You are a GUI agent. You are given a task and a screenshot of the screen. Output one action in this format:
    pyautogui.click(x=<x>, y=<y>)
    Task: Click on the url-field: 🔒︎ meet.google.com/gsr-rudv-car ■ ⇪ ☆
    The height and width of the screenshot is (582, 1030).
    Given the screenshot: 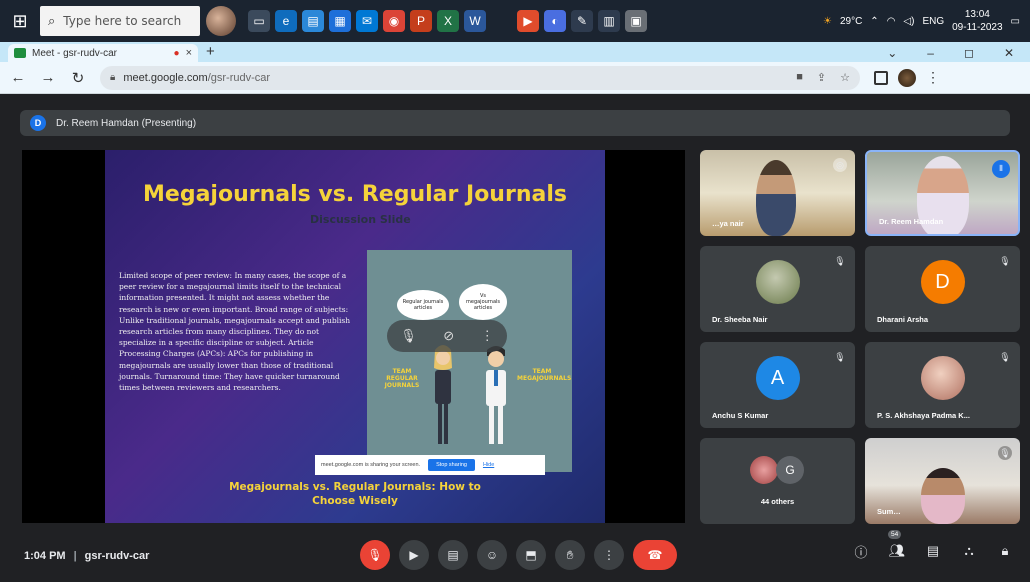 What is the action you would take?
    pyautogui.click(x=480, y=77)
    